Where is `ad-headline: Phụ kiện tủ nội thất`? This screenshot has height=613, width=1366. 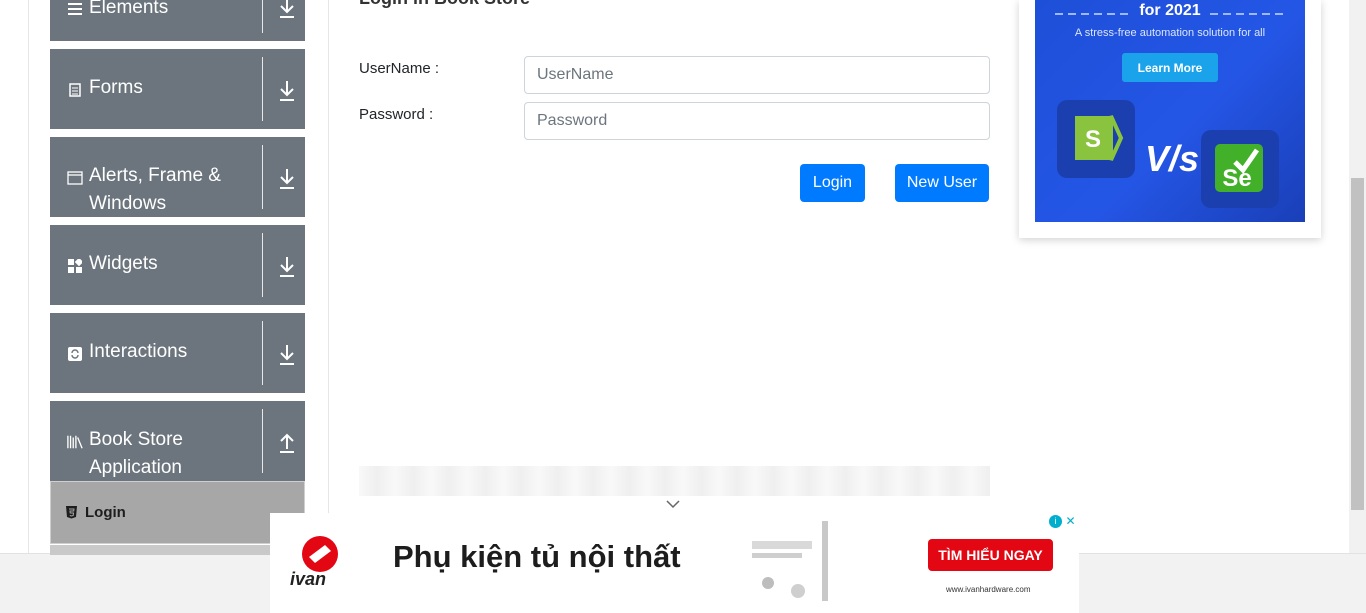 ad-headline: Phụ kiện tủ nội thất is located at coordinates (537, 556).